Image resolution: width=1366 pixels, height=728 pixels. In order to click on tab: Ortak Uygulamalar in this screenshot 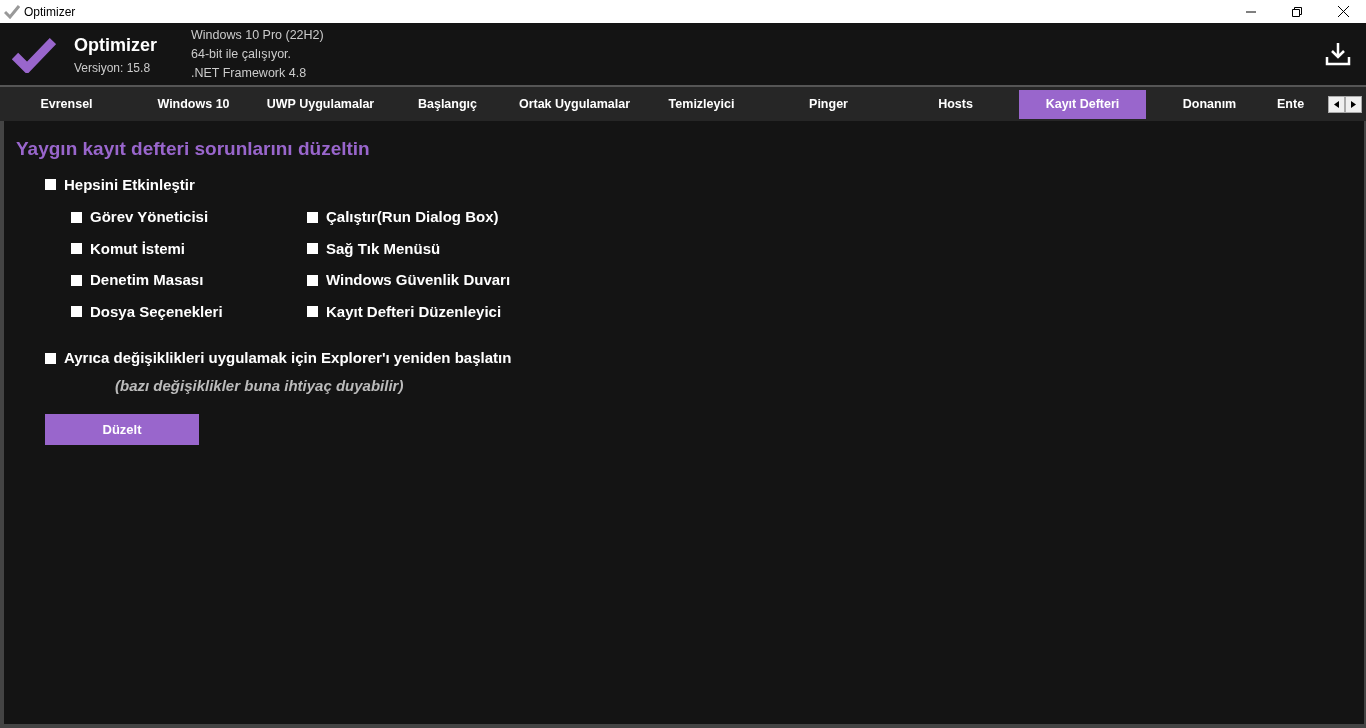, I will do `click(574, 104)`.